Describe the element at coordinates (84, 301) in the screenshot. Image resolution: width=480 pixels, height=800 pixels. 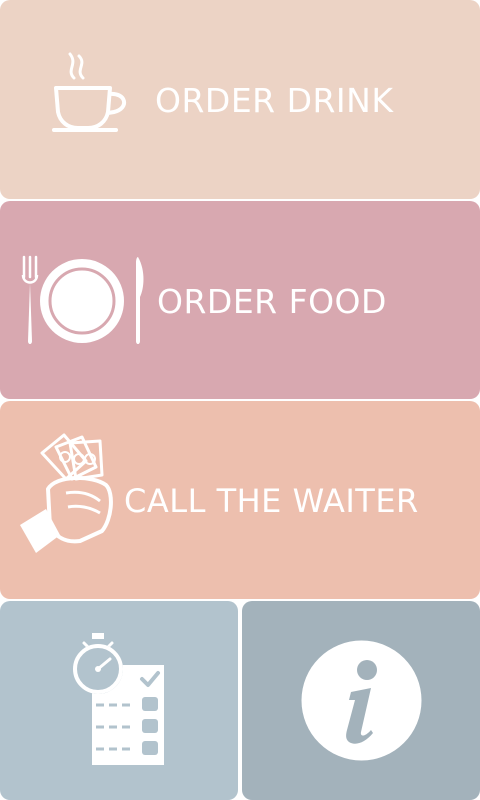
I see `plate-cutlery-icon` at that location.